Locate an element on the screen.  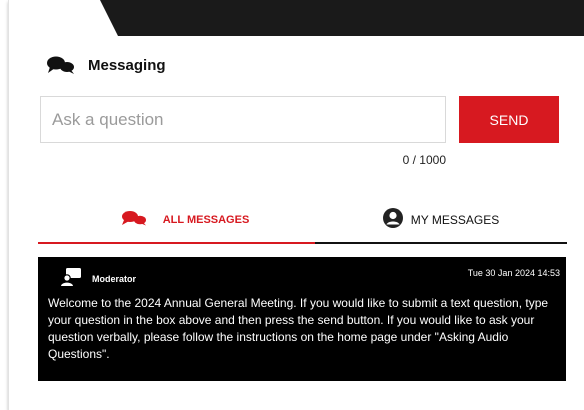
top-banner is located at coordinates (342, 18).